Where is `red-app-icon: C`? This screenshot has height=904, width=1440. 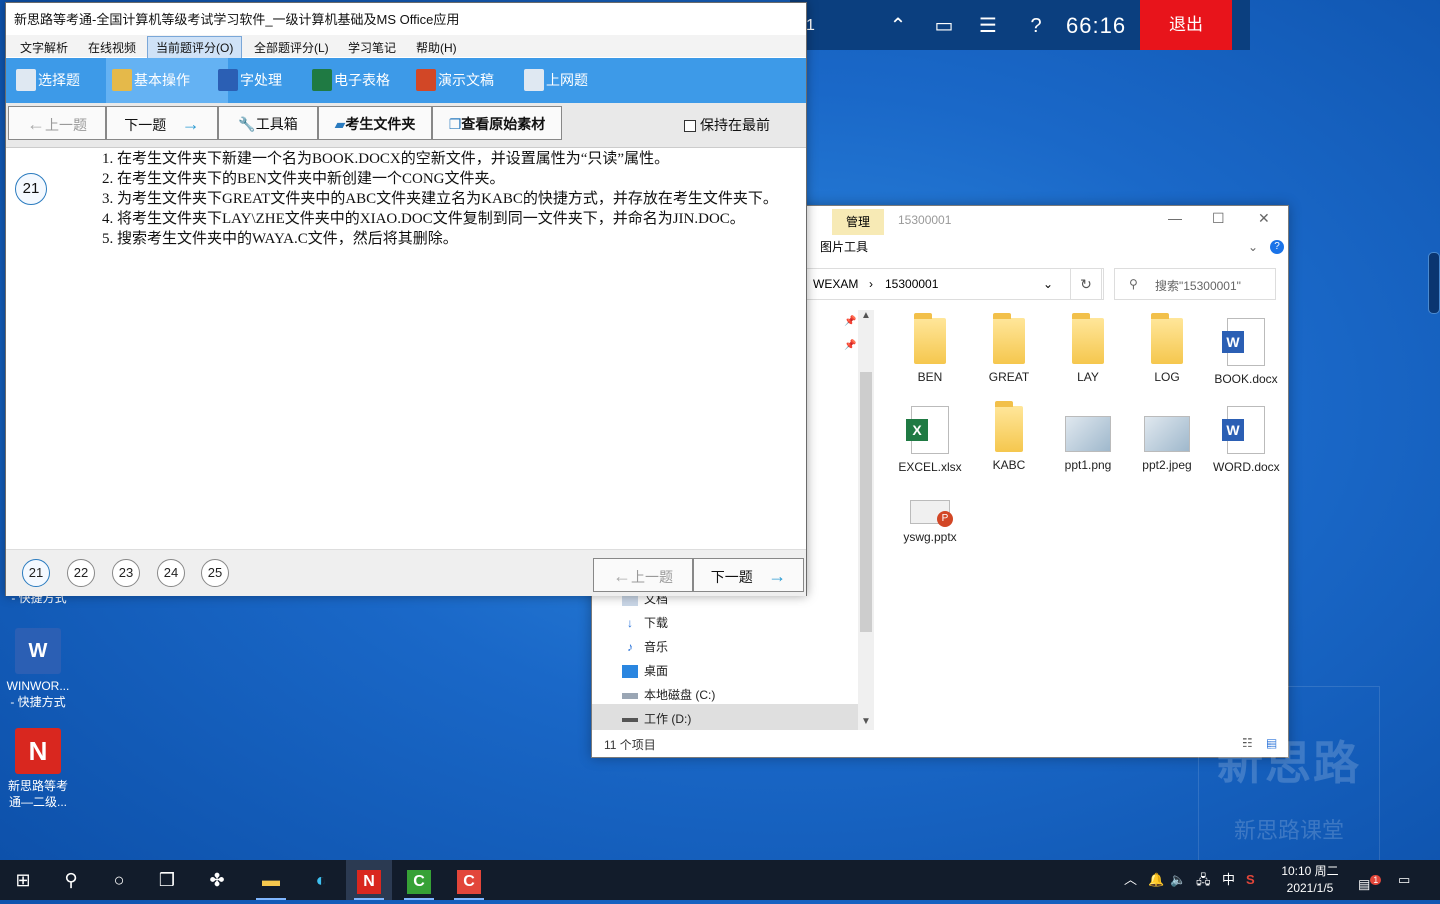 red-app-icon: C is located at coordinates (469, 880).